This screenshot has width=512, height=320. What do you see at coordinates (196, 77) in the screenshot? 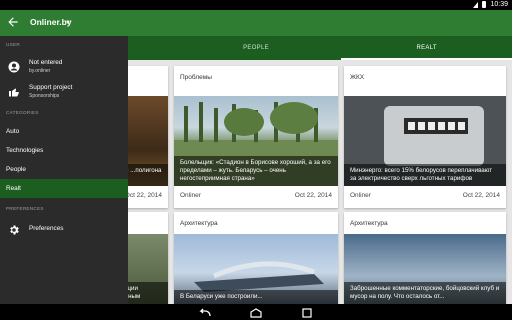
I see `news-category: Проблемы` at bounding box center [196, 77].